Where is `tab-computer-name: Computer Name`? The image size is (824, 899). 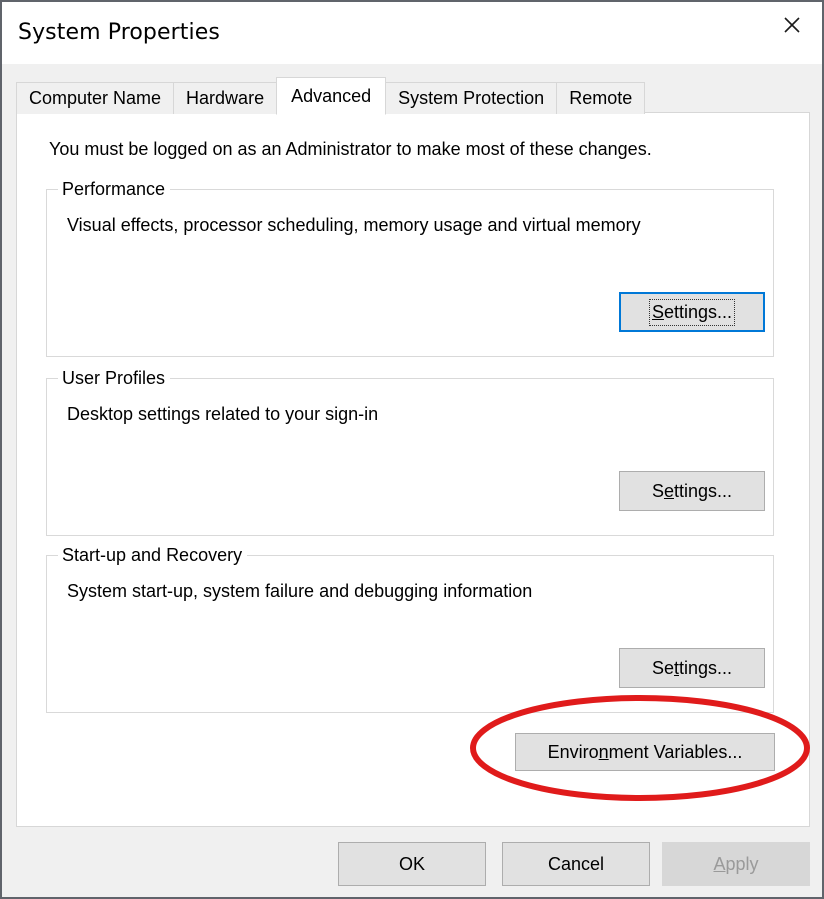
tab-computer-name: Computer Name is located at coordinates (95, 98).